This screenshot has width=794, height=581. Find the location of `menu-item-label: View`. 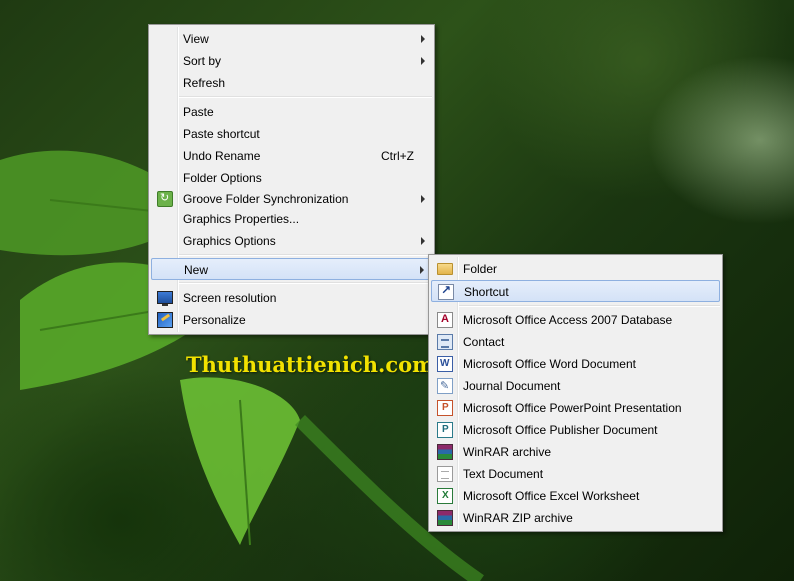

menu-item-label: View is located at coordinates (196, 39).